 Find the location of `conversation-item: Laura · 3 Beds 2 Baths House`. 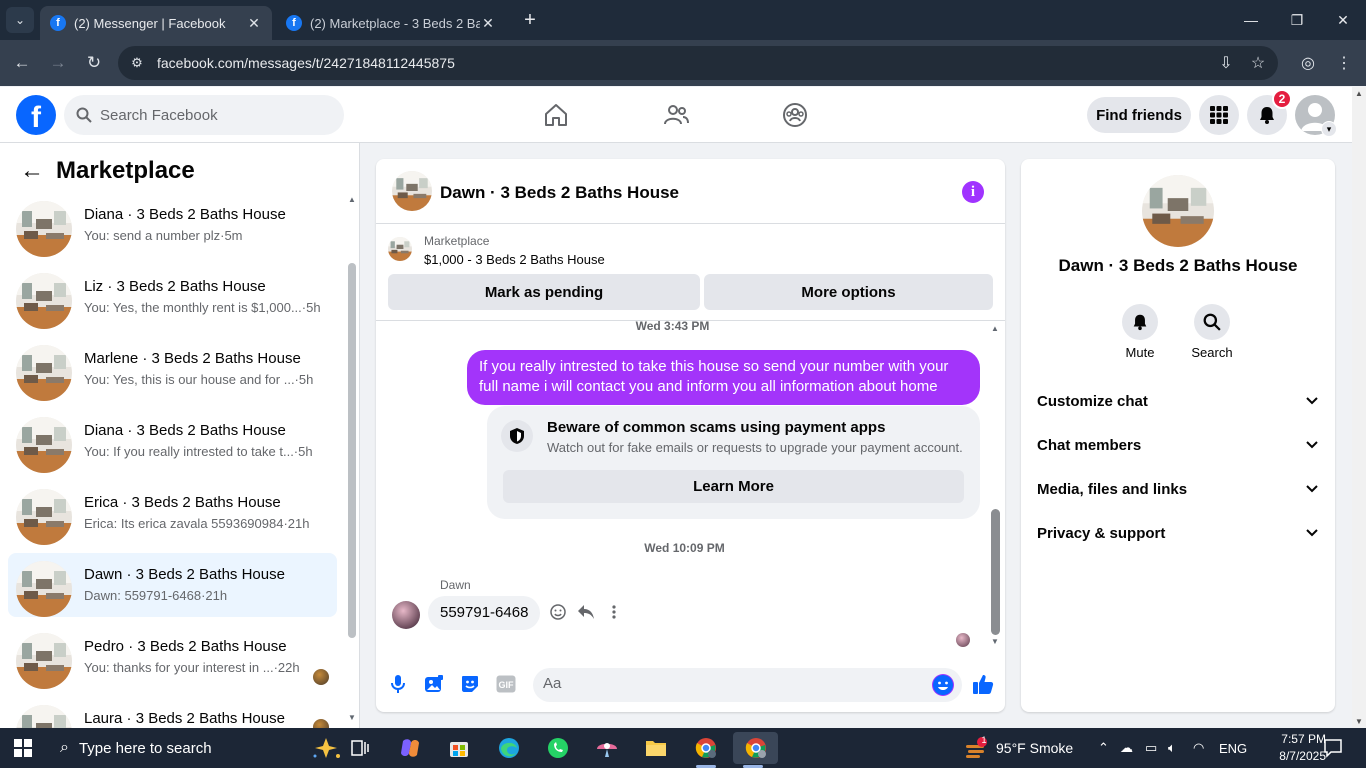

conversation-item: Laura · 3 Beds 2 Baths House is located at coordinates (172, 712).